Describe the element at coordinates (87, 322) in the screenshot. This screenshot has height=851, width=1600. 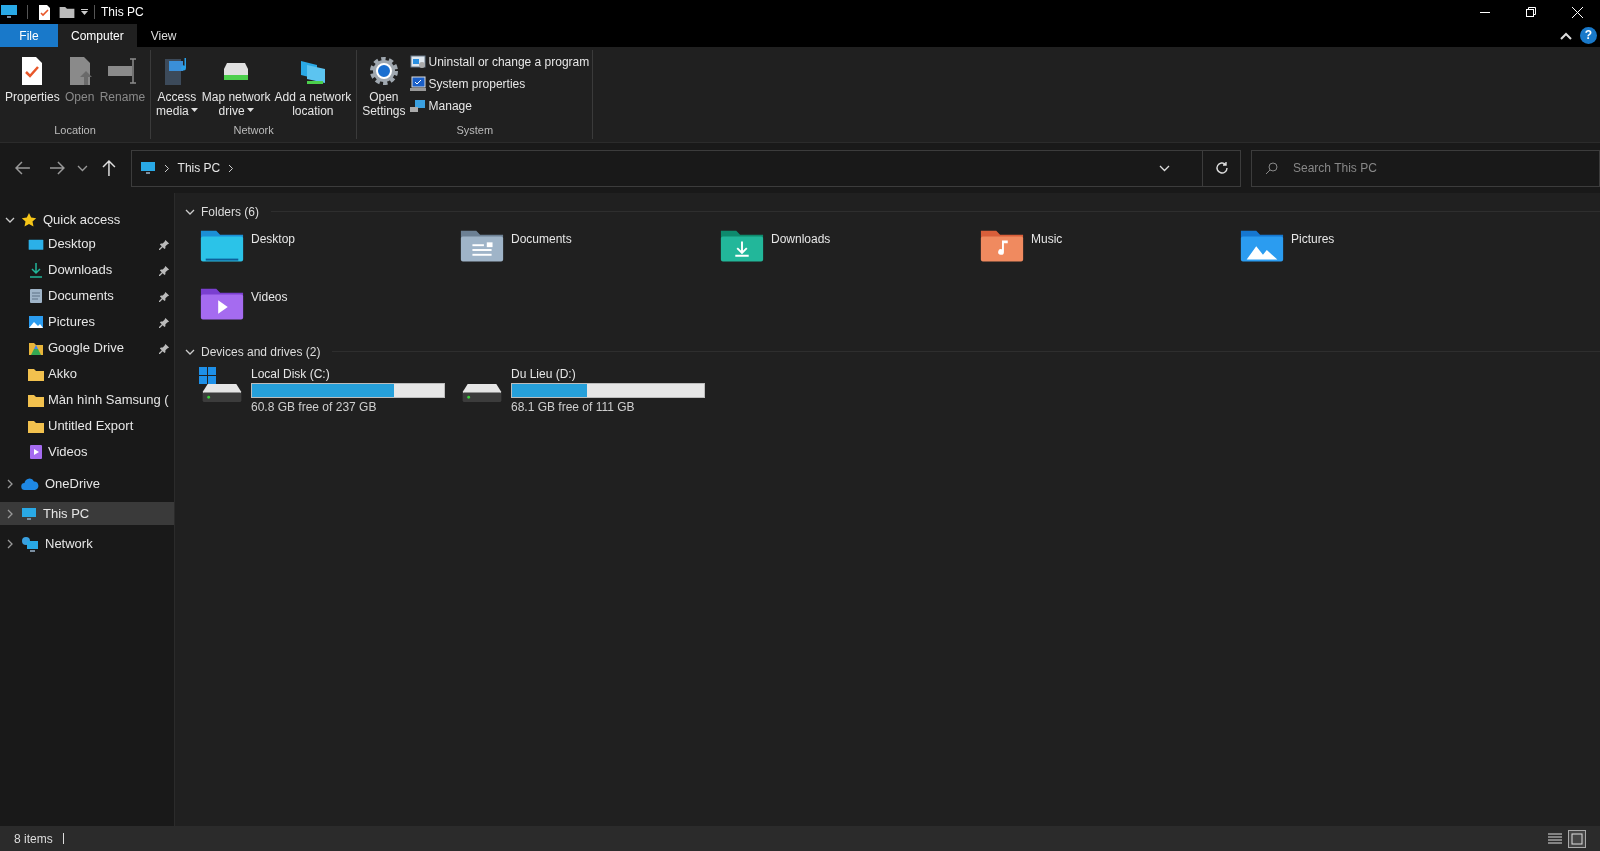
I see `nav-item: Pictures` at that location.